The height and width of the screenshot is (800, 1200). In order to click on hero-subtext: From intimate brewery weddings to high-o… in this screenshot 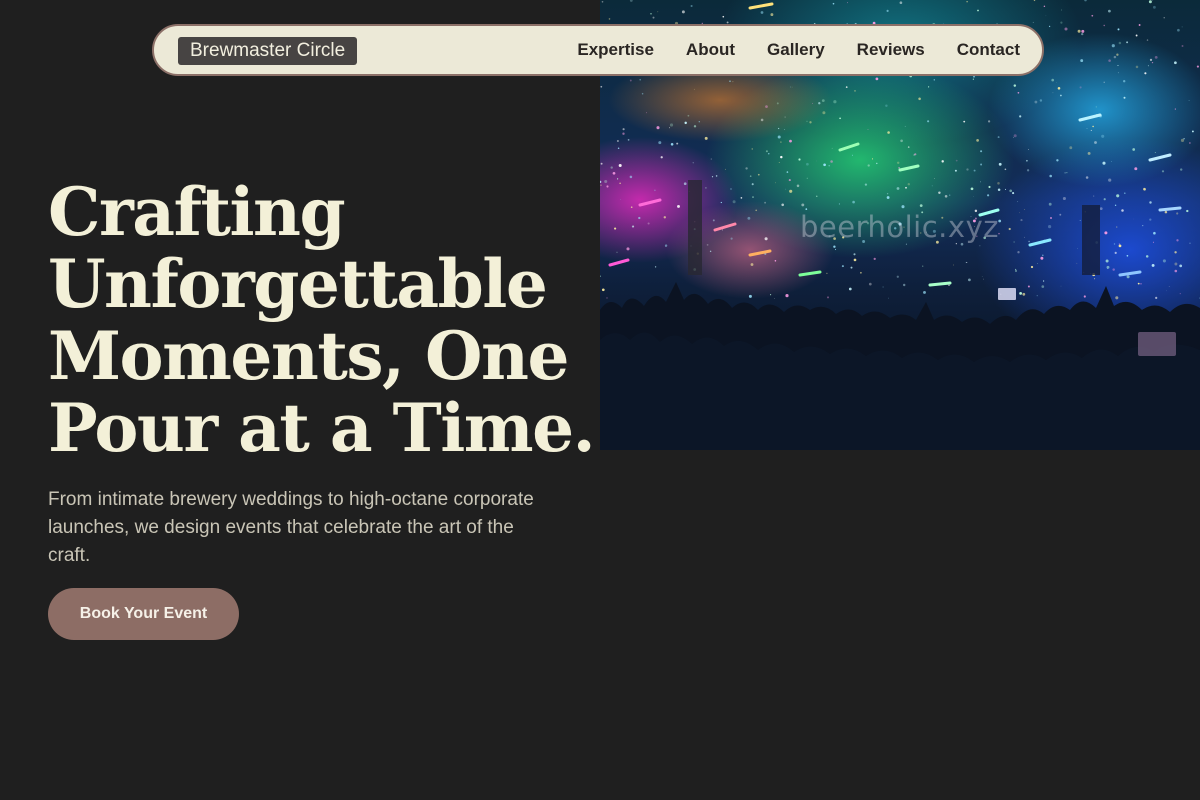, I will do `click(291, 527)`.